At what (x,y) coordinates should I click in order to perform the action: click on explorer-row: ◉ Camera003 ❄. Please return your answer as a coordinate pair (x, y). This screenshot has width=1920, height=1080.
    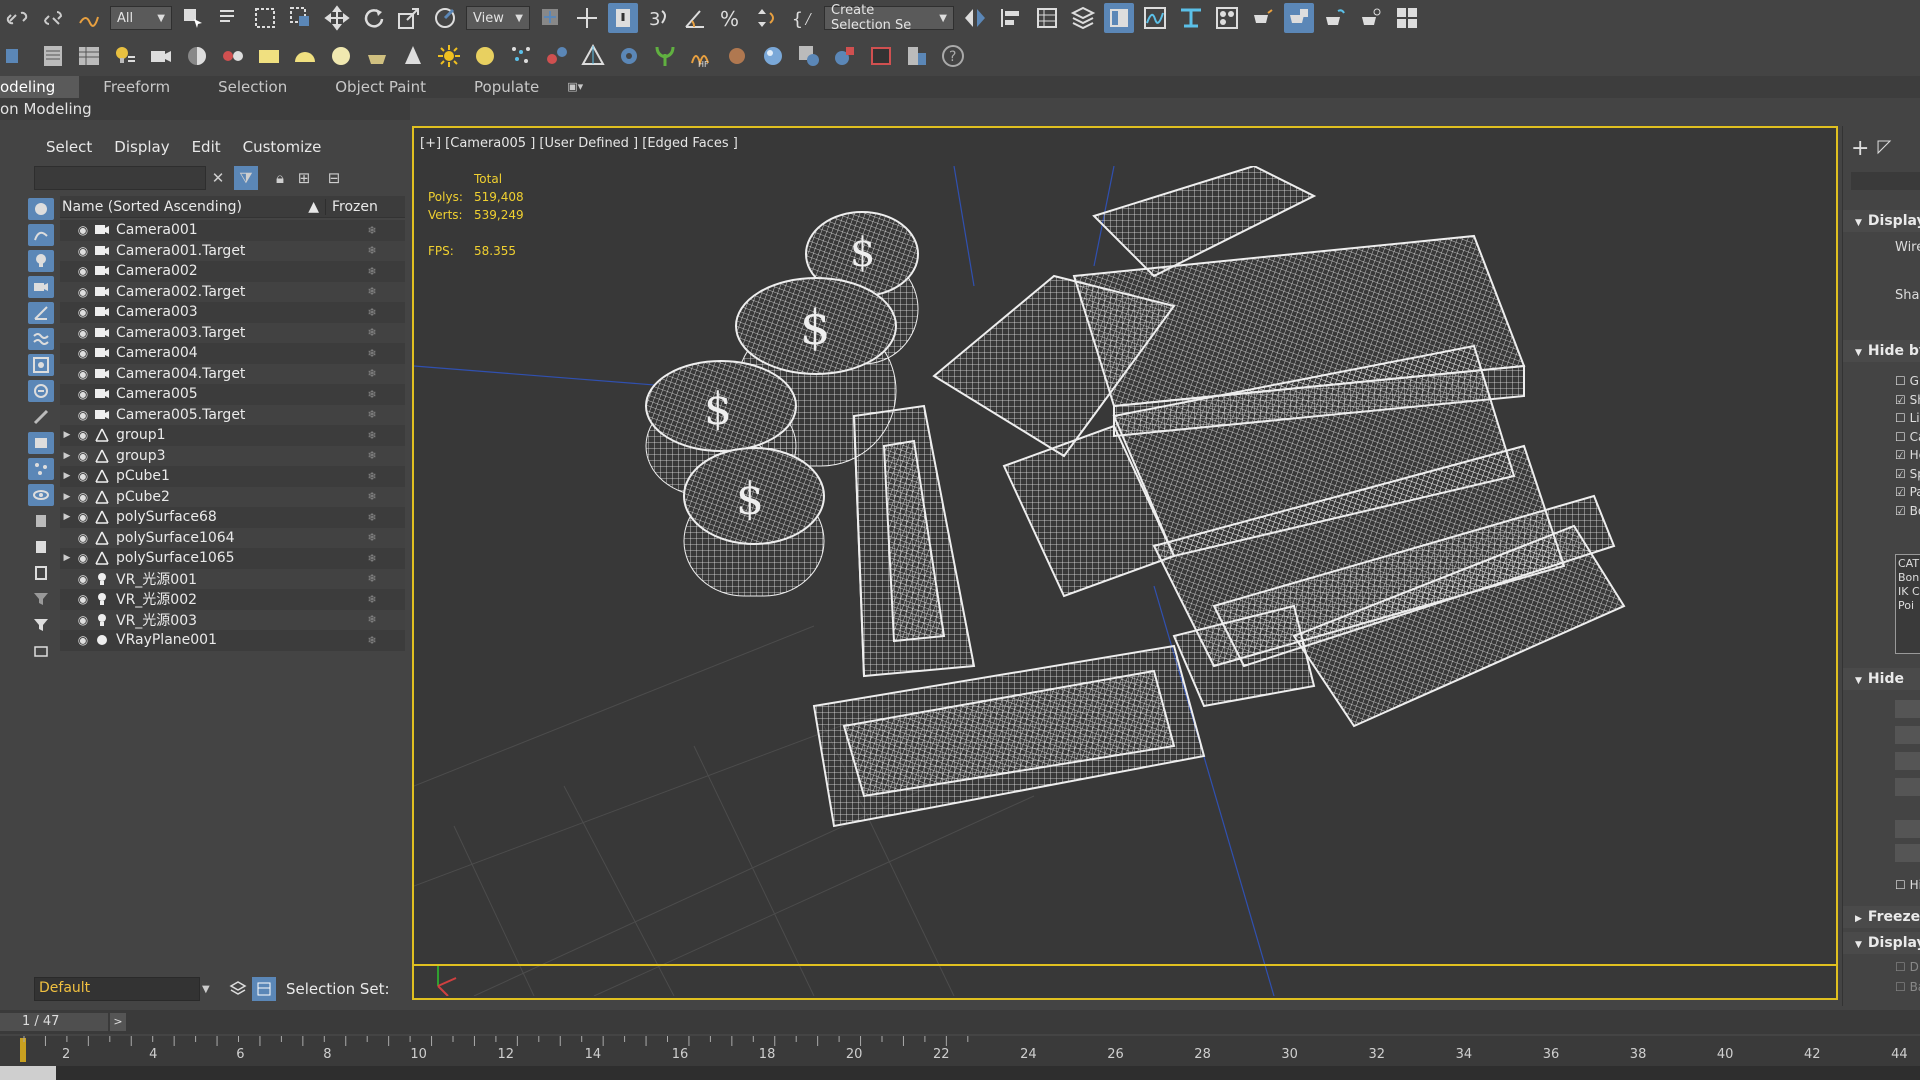
    Looking at the image, I should click on (232, 312).